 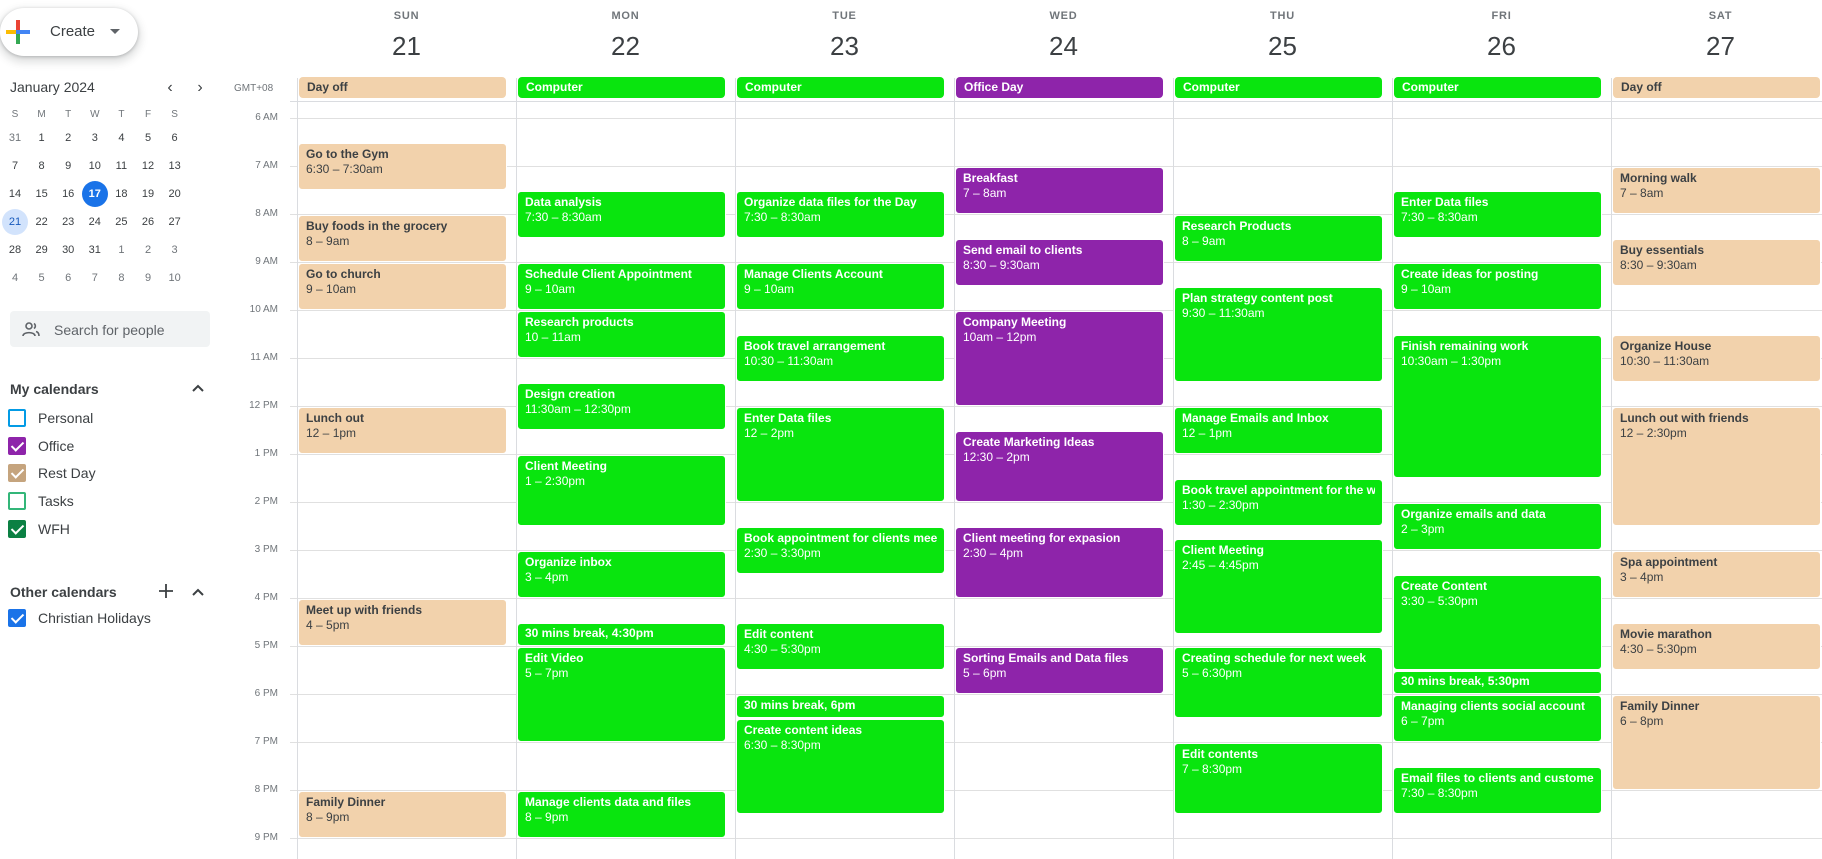 What do you see at coordinates (621, 574) in the screenshot?
I see `calendar-event: Organize inbox 3 – 4pm` at bounding box center [621, 574].